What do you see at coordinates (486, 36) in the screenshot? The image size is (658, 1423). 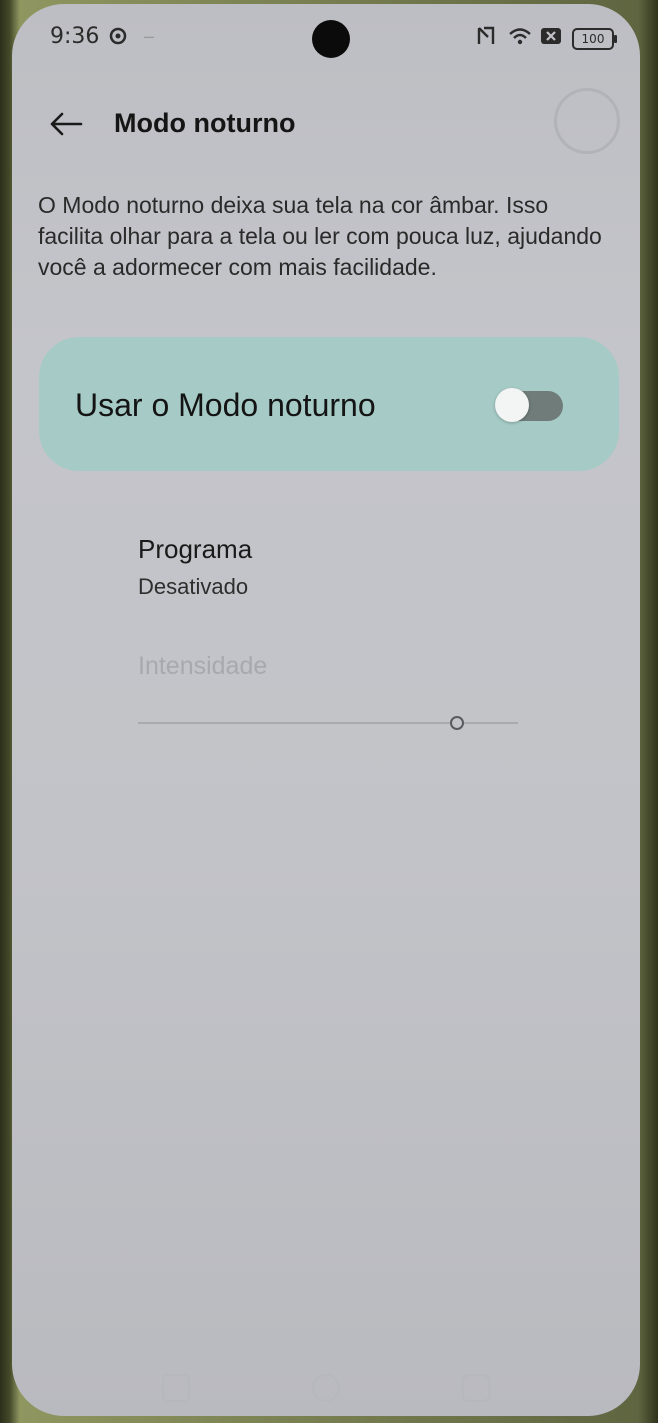 I see `nfc-icon` at bounding box center [486, 36].